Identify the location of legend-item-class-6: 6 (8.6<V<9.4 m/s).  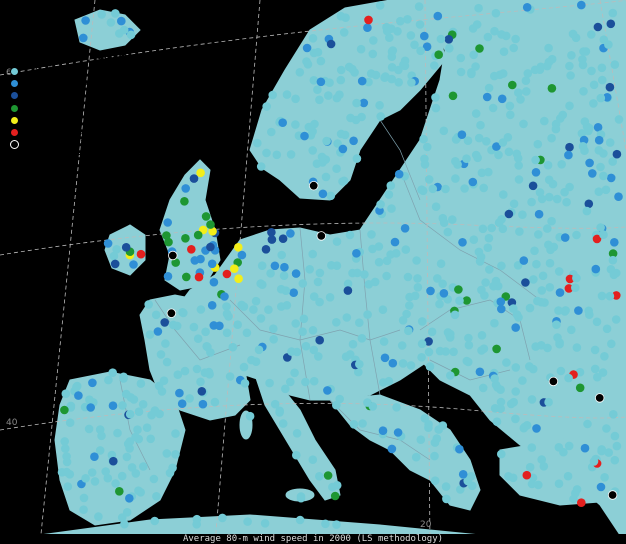
(85, 132).